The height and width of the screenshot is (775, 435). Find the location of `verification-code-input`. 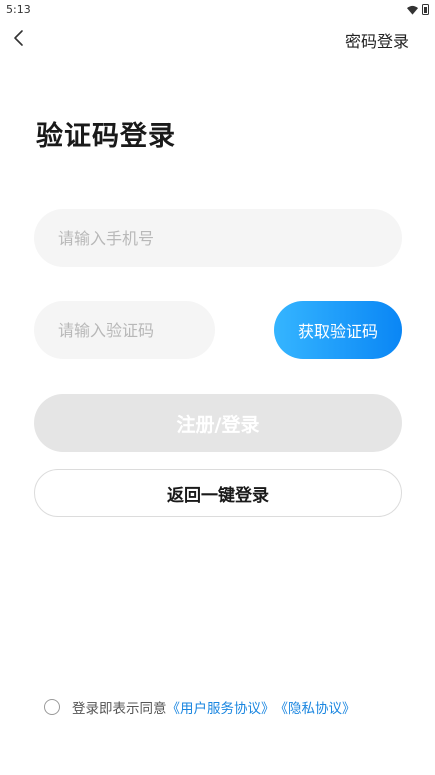

verification-code-input is located at coordinates (124, 330).